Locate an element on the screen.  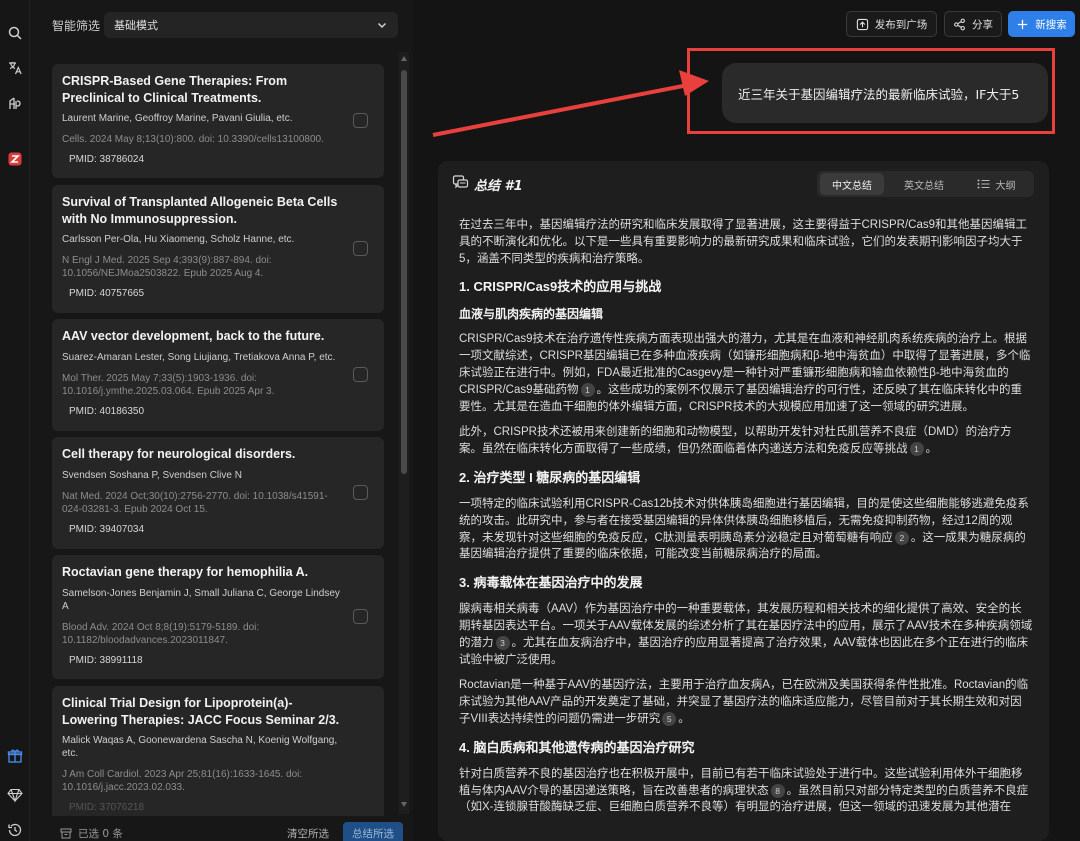
academic-icon is located at coordinates (15, 103).